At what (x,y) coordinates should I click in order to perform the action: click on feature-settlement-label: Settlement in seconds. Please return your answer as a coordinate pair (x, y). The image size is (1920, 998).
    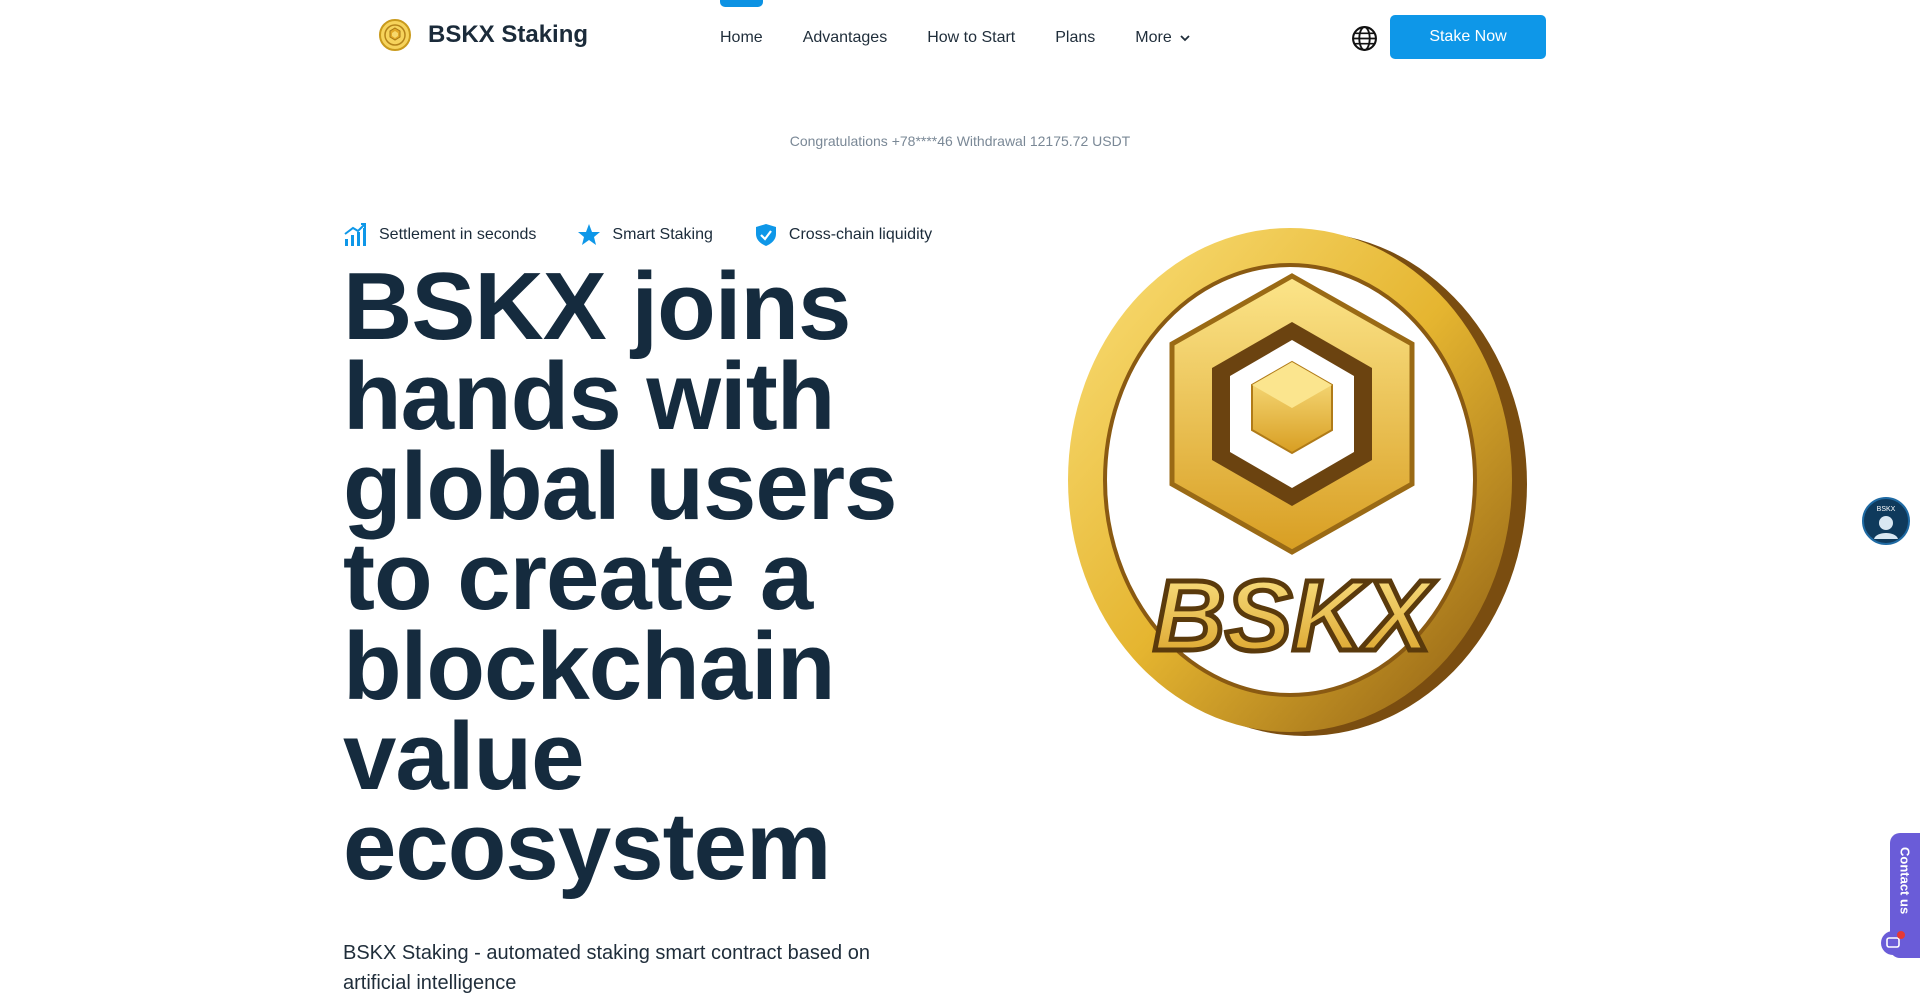
    Looking at the image, I should click on (458, 234).